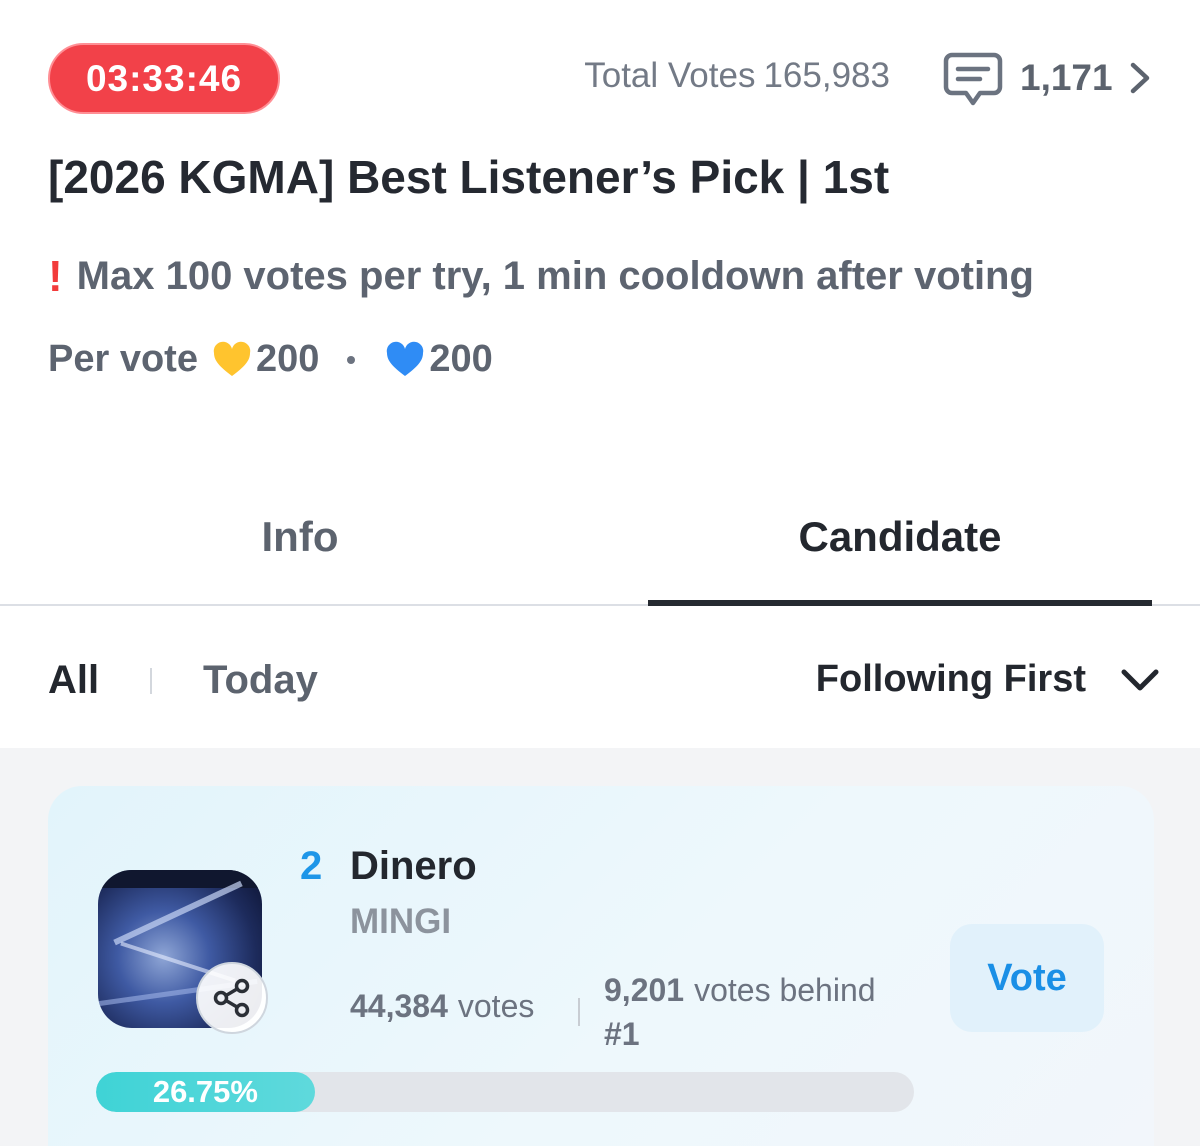  What do you see at coordinates (73, 680) in the screenshot?
I see `filter-all: All` at bounding box center [73, 680].